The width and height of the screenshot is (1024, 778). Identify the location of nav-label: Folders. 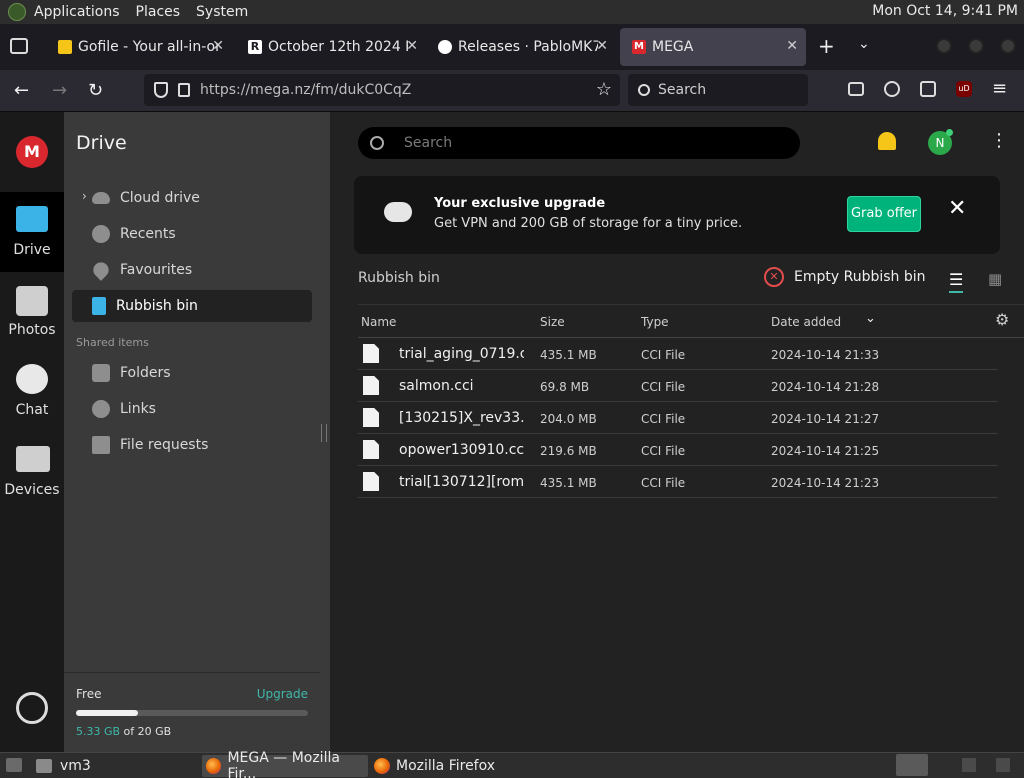
(145, 373).